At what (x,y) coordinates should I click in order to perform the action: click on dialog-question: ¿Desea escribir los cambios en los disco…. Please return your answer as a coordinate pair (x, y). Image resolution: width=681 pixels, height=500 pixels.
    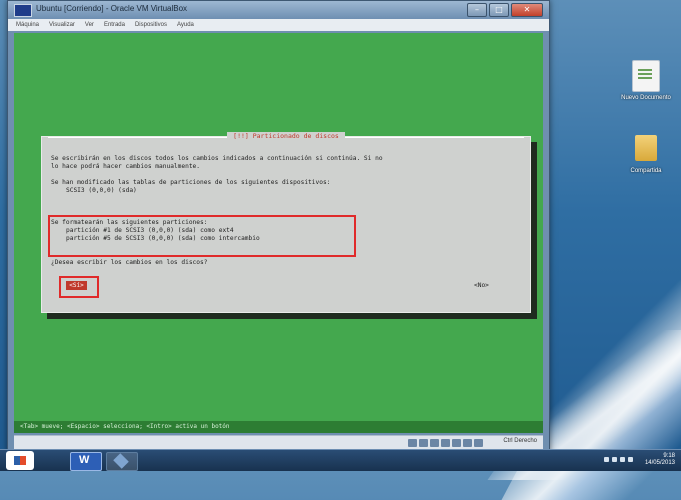
    Looking at the image, I should click on (129, 262).